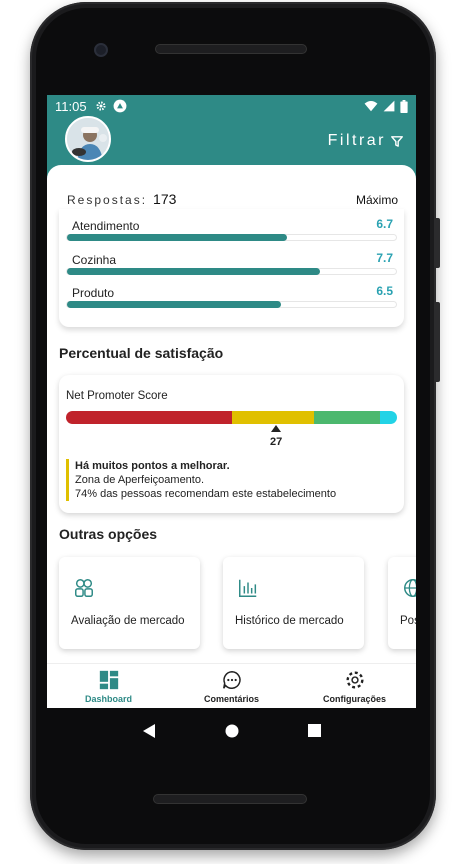  I want to click on dashboard-icon, so click(108, 680).